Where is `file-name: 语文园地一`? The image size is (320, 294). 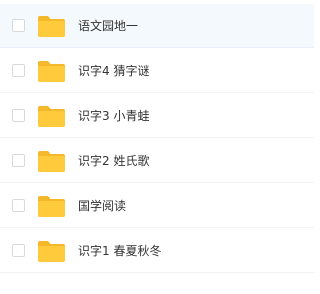 file-name: 语文园地一 is located at coordinates (108, 26).